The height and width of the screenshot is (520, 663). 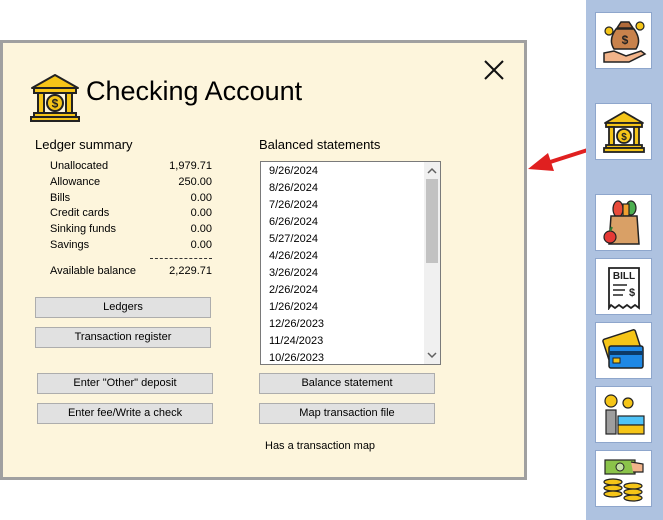 What do you see at coordinates (194, 91) in the screenshot?
I see `dialog-title: Checking Account` at bounding box center [194, 91].